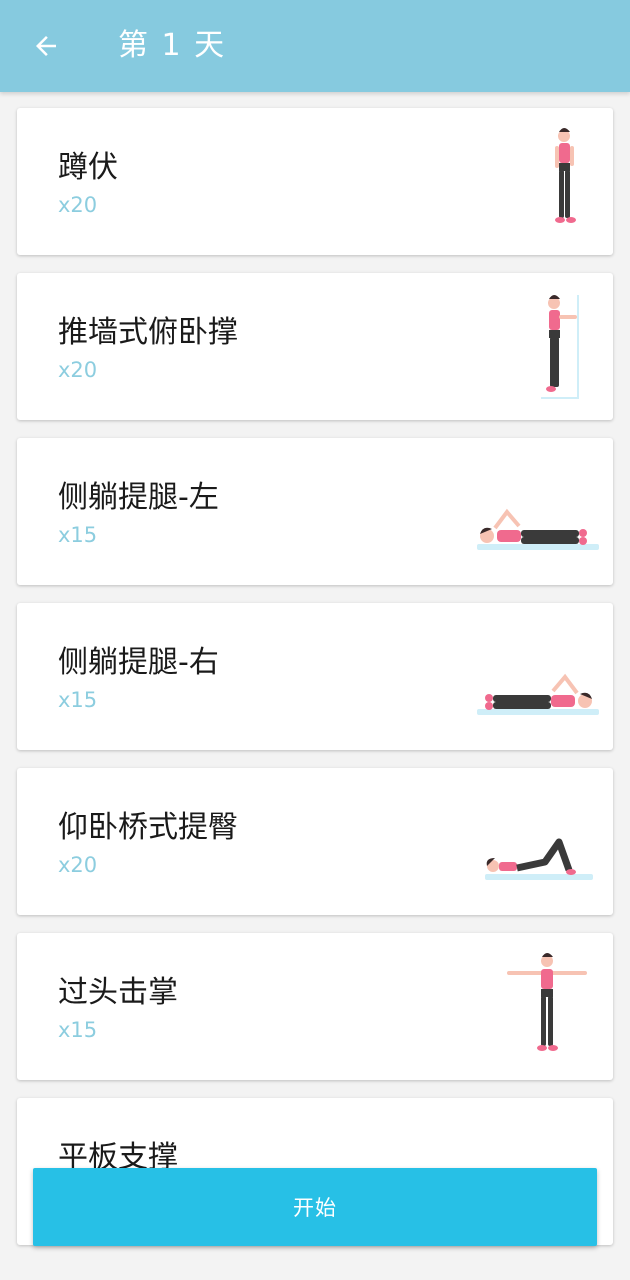 This screenshot has height=1280, width=630. Describe the element at coordinates (315, 46) in the screenshot. I see `app-bar: 第 1 天` at that location.